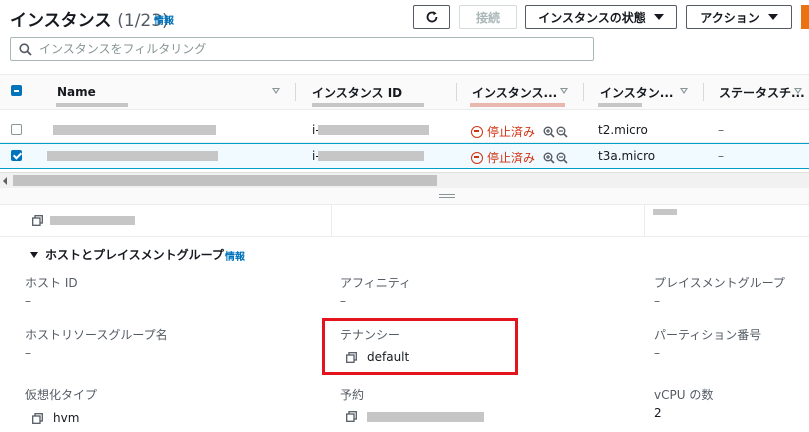 Image resolution: width=809 pixels, height=432 pixels. What do you see at coordinates (517, 105) in the screenshot?
I see `redacted-state` at bounding box center [517, 105].